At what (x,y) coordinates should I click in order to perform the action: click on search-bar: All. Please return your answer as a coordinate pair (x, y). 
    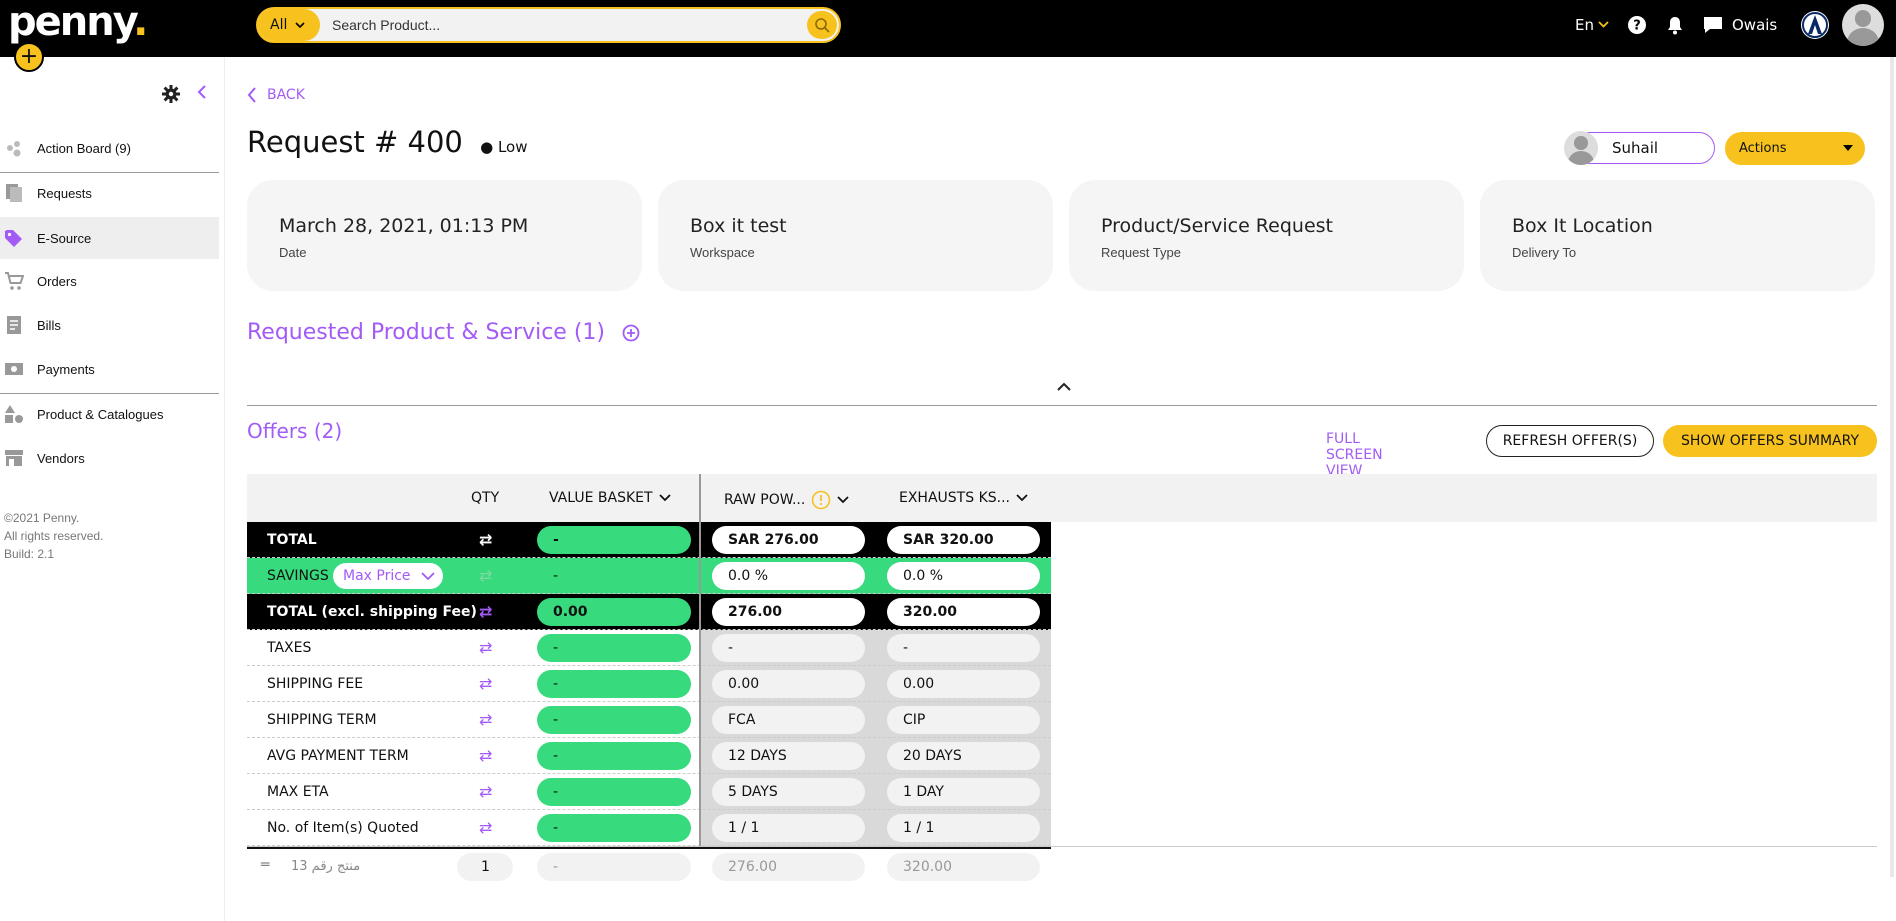
    Looking at the image, I should click on (548, 25).